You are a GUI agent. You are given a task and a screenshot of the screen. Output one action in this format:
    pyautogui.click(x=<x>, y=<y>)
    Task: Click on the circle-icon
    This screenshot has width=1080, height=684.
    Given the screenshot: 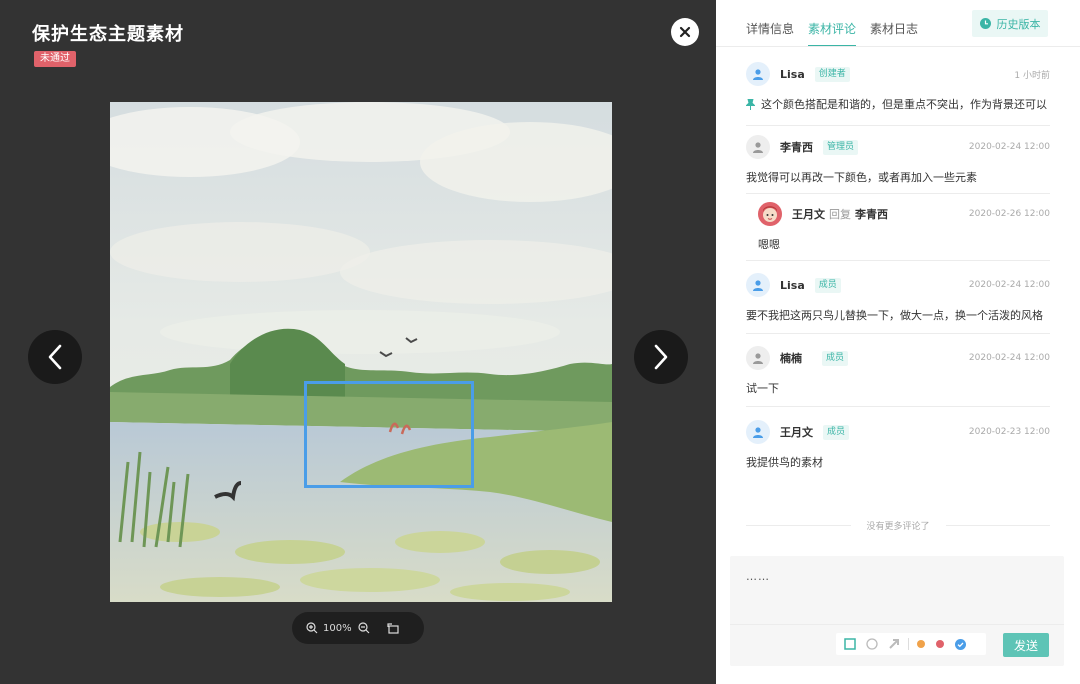 What is the action you would take?
    pyautogui.click(x=872, y=644)
    